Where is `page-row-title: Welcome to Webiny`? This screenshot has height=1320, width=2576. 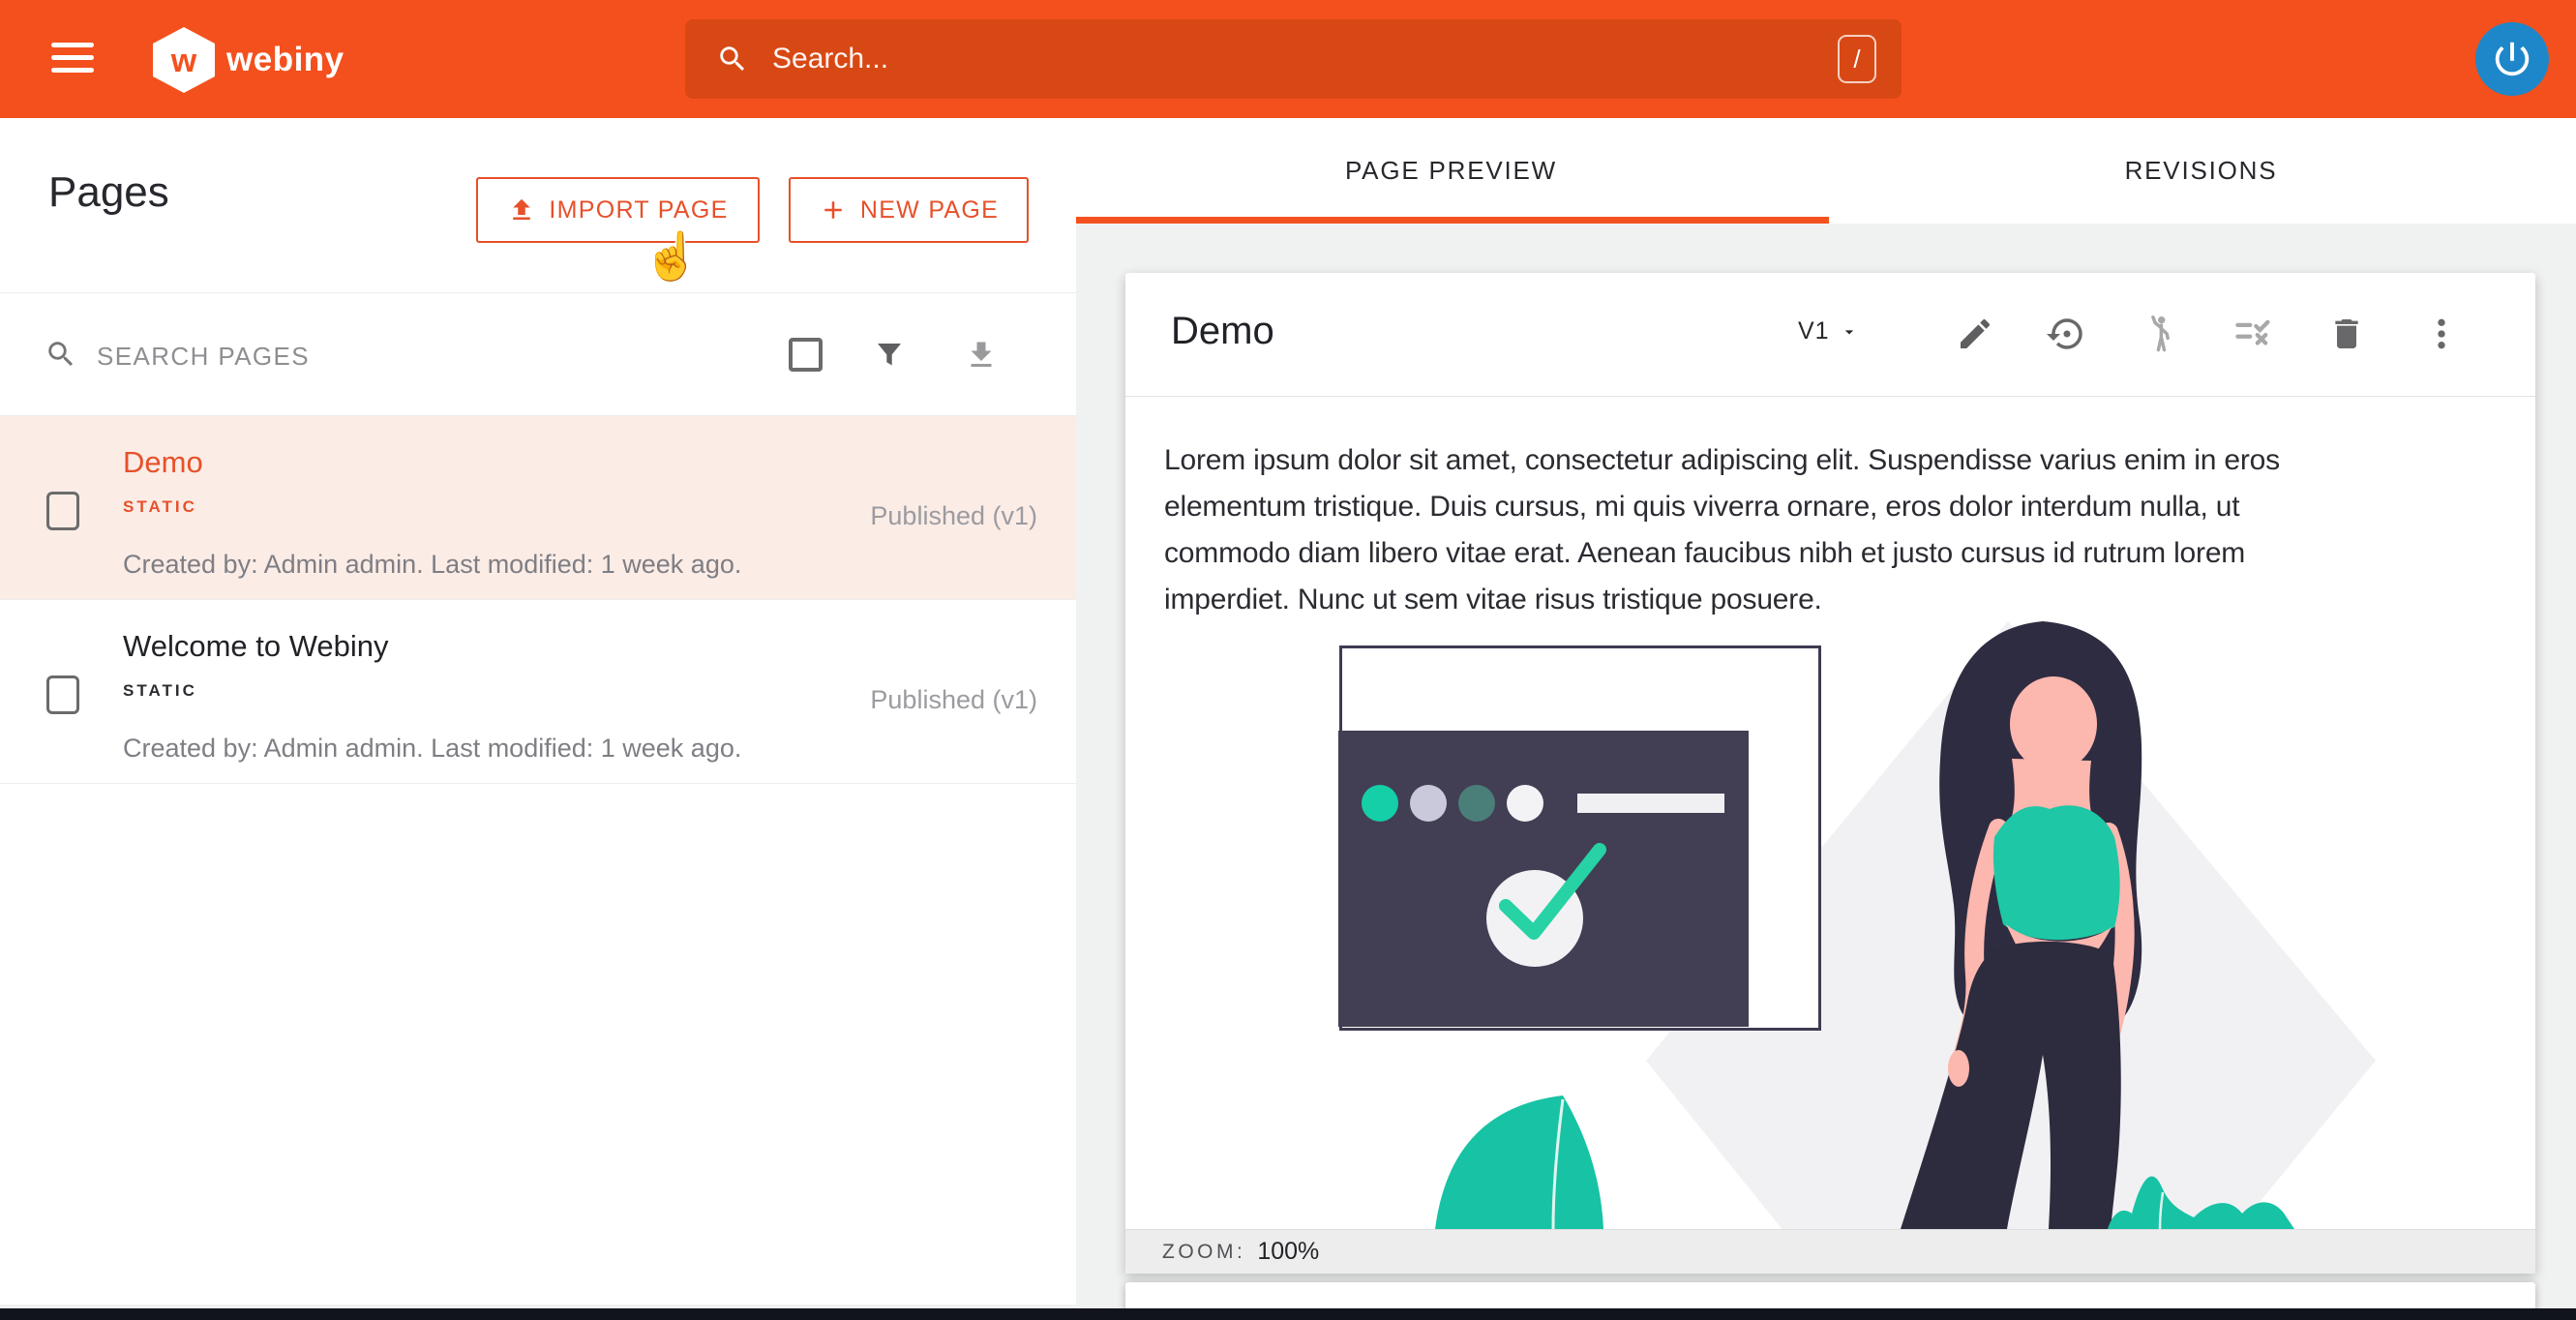
page-row-title: Welcome to Webiny is located at coordinates (256, 646).